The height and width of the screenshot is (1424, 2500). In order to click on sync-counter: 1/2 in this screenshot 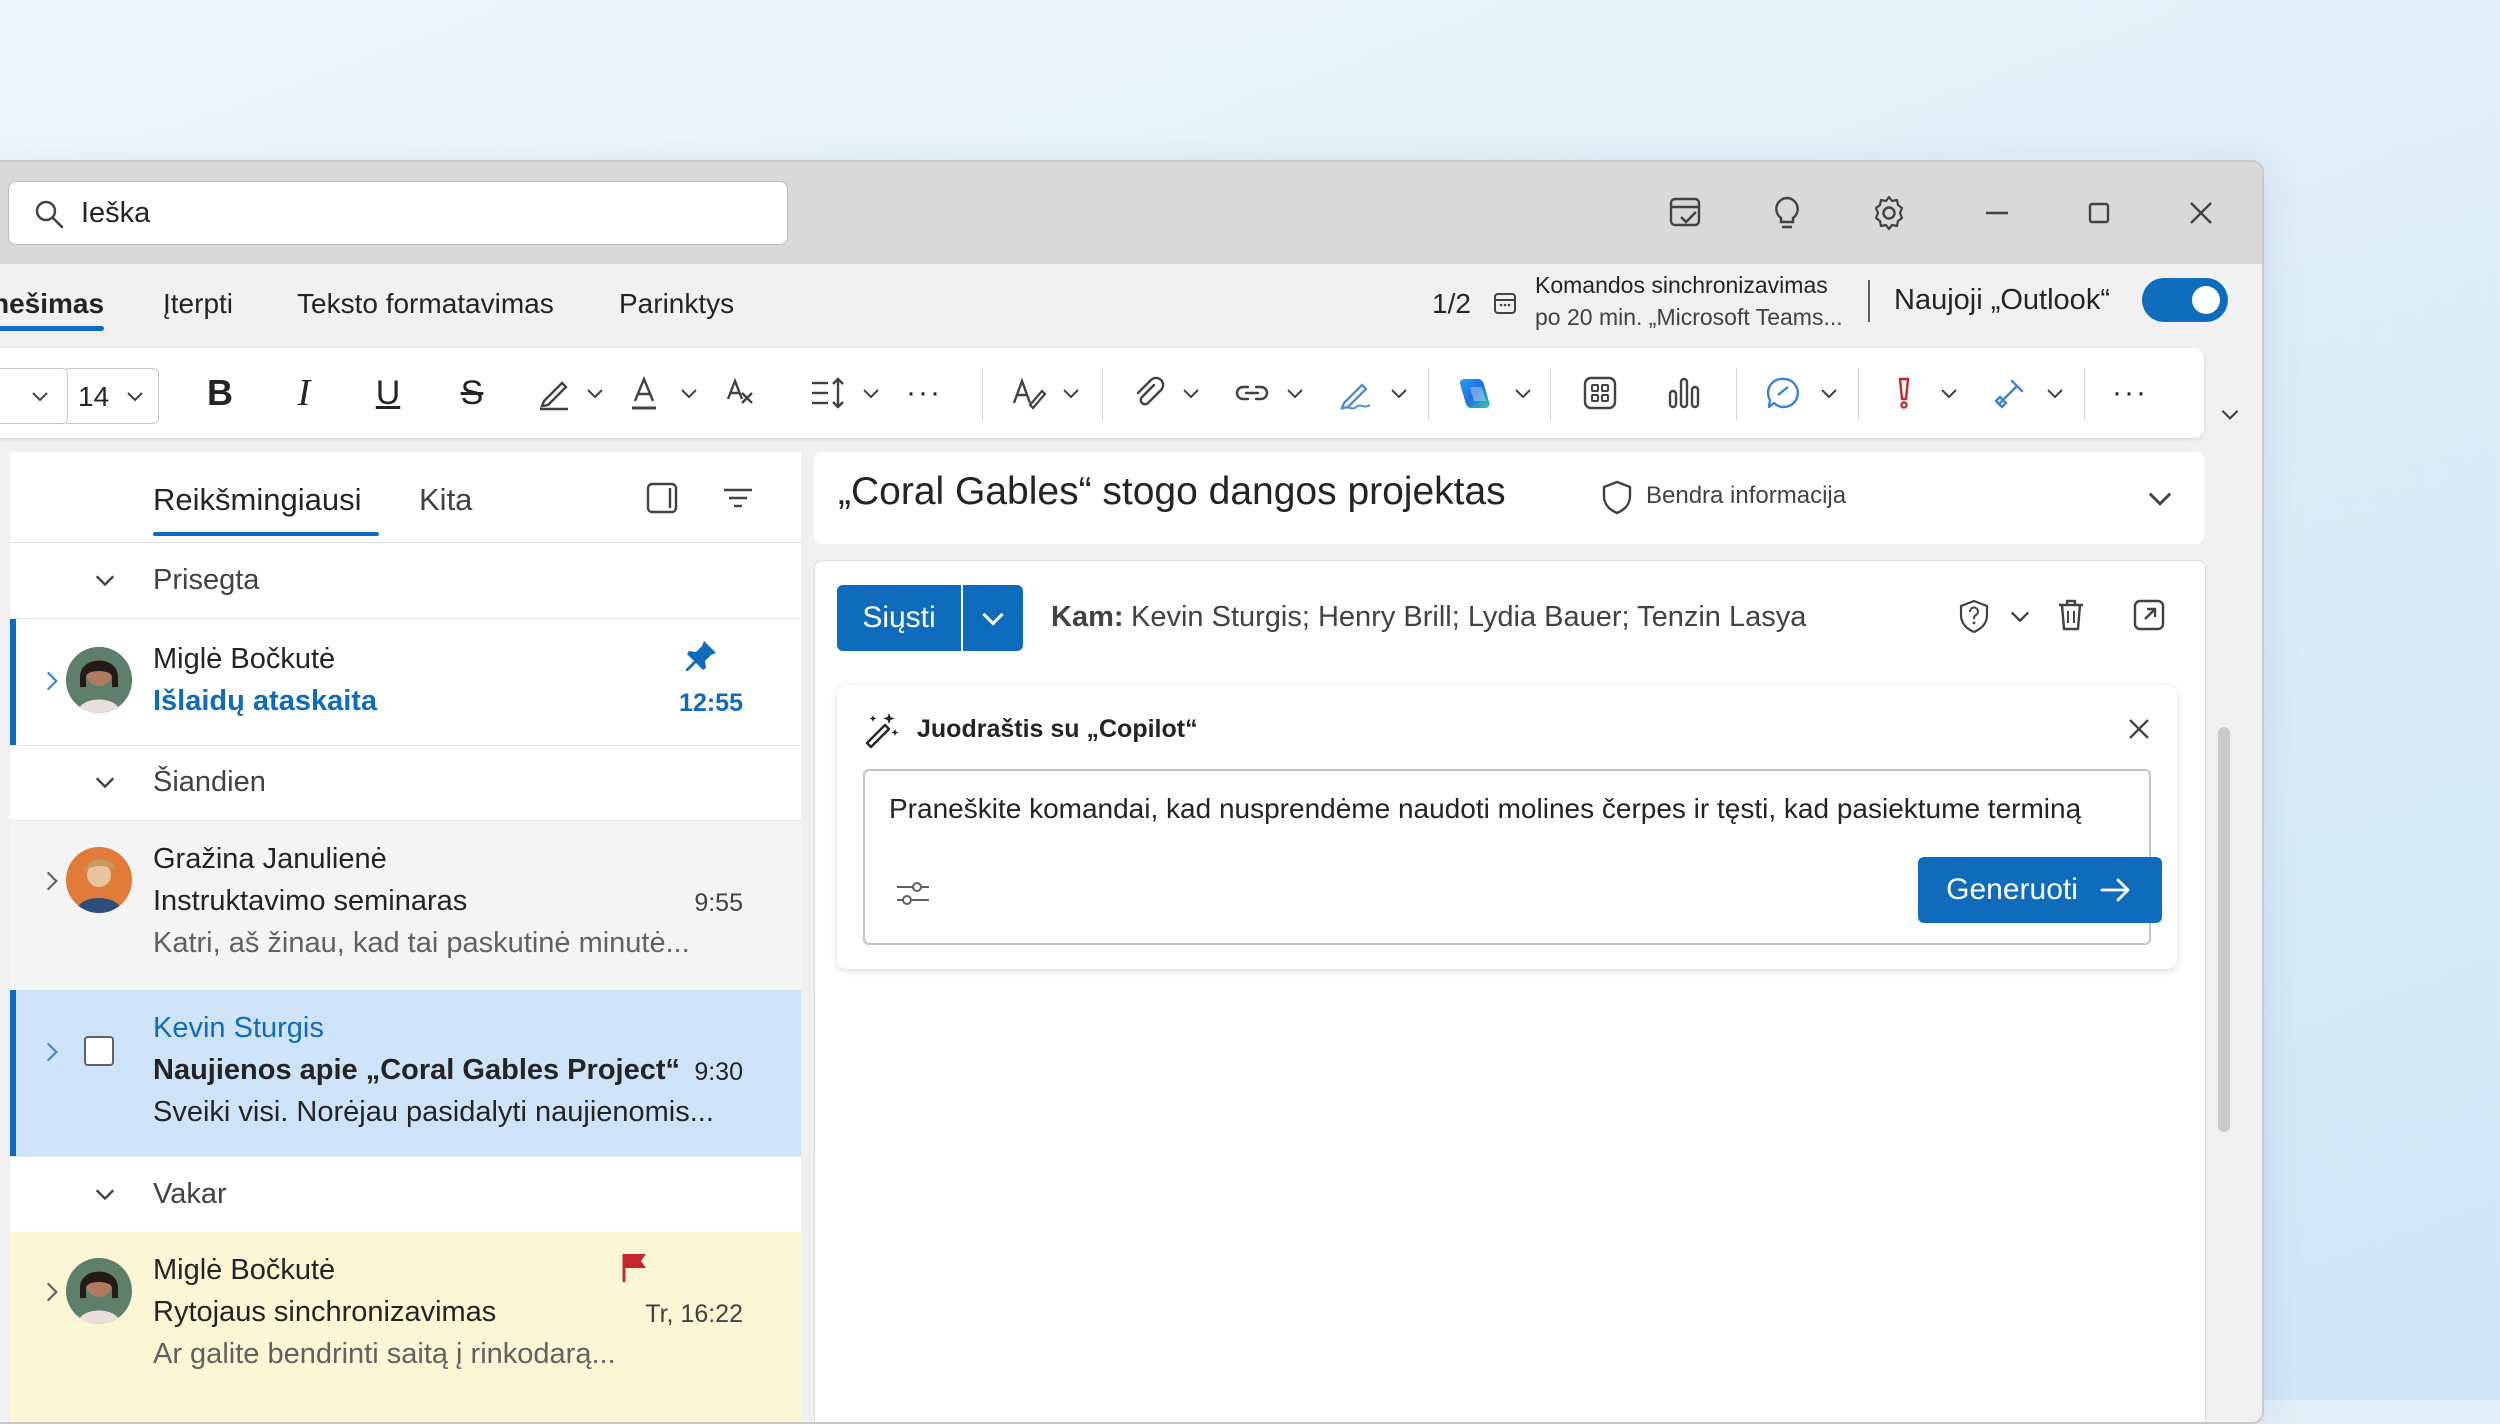, I will do `click(1451, 303)`.